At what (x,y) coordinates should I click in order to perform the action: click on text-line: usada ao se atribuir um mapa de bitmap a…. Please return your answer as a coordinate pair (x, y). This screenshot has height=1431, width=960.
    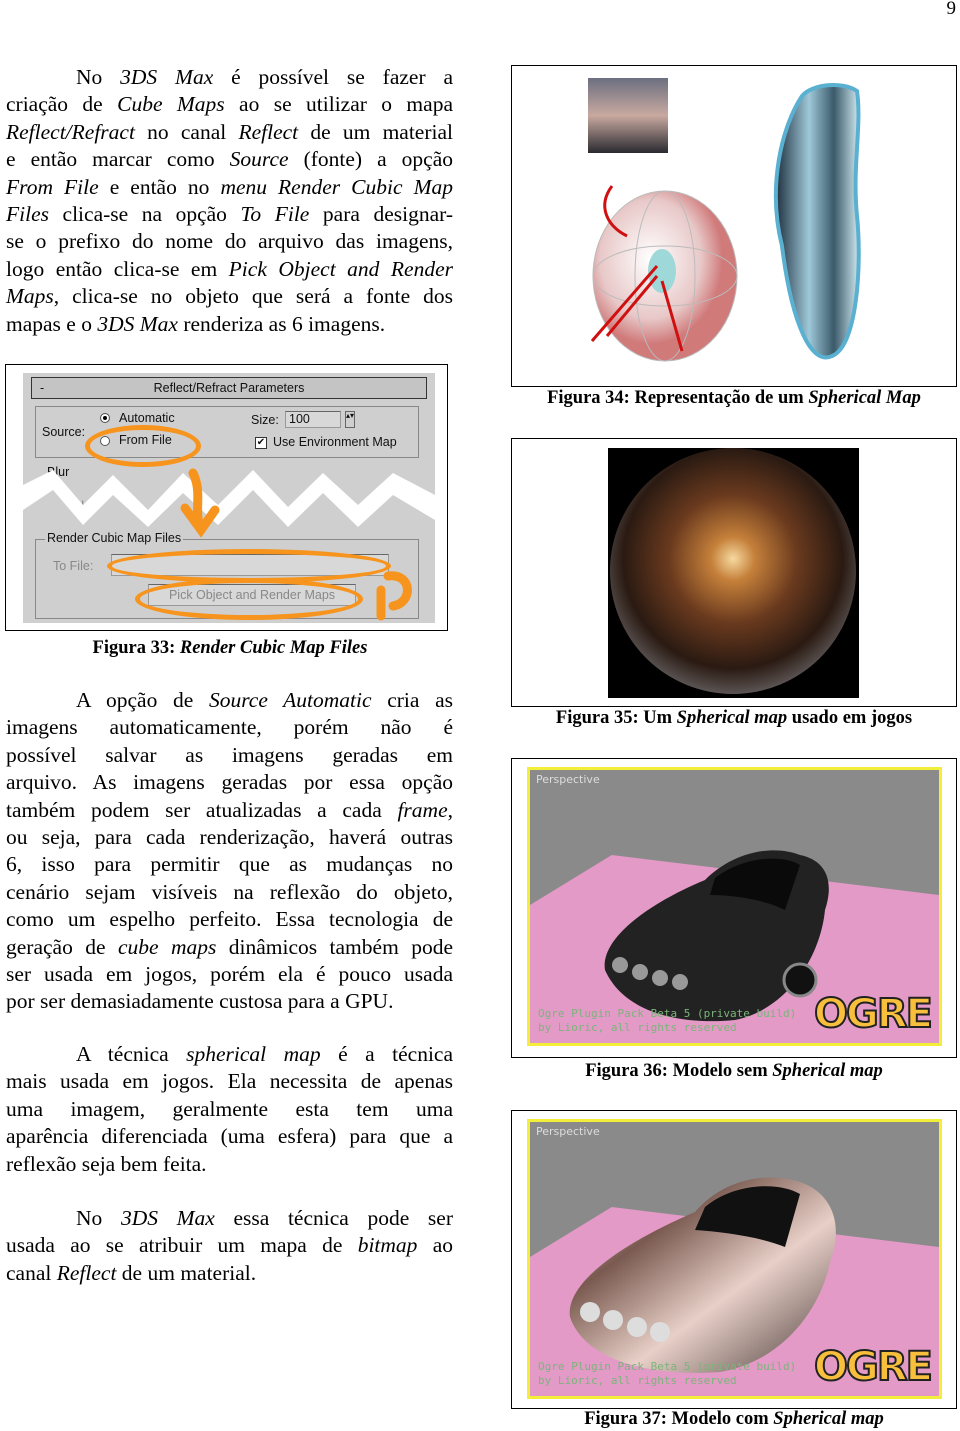
    Looking at the image, I should click on (229, 1245).